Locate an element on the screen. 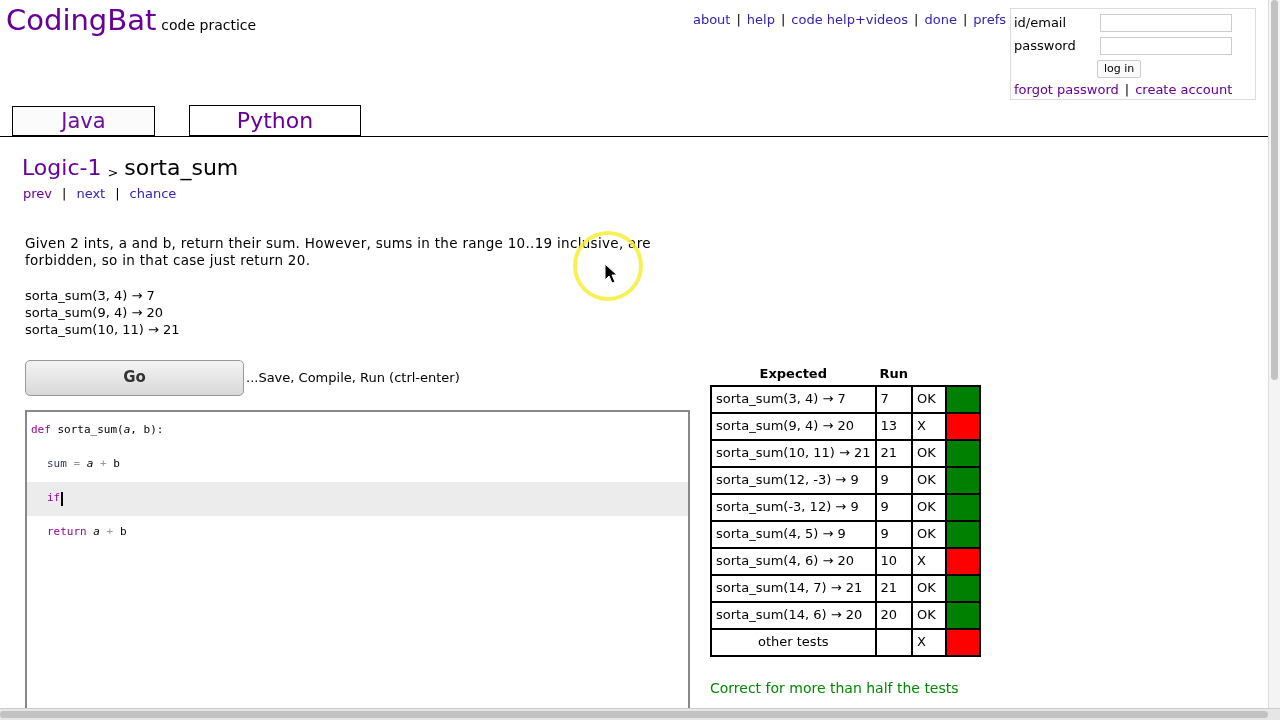 This screenshot has height=720, width=1280. horizontal-scrollbar is located at coordinates (640, 714).